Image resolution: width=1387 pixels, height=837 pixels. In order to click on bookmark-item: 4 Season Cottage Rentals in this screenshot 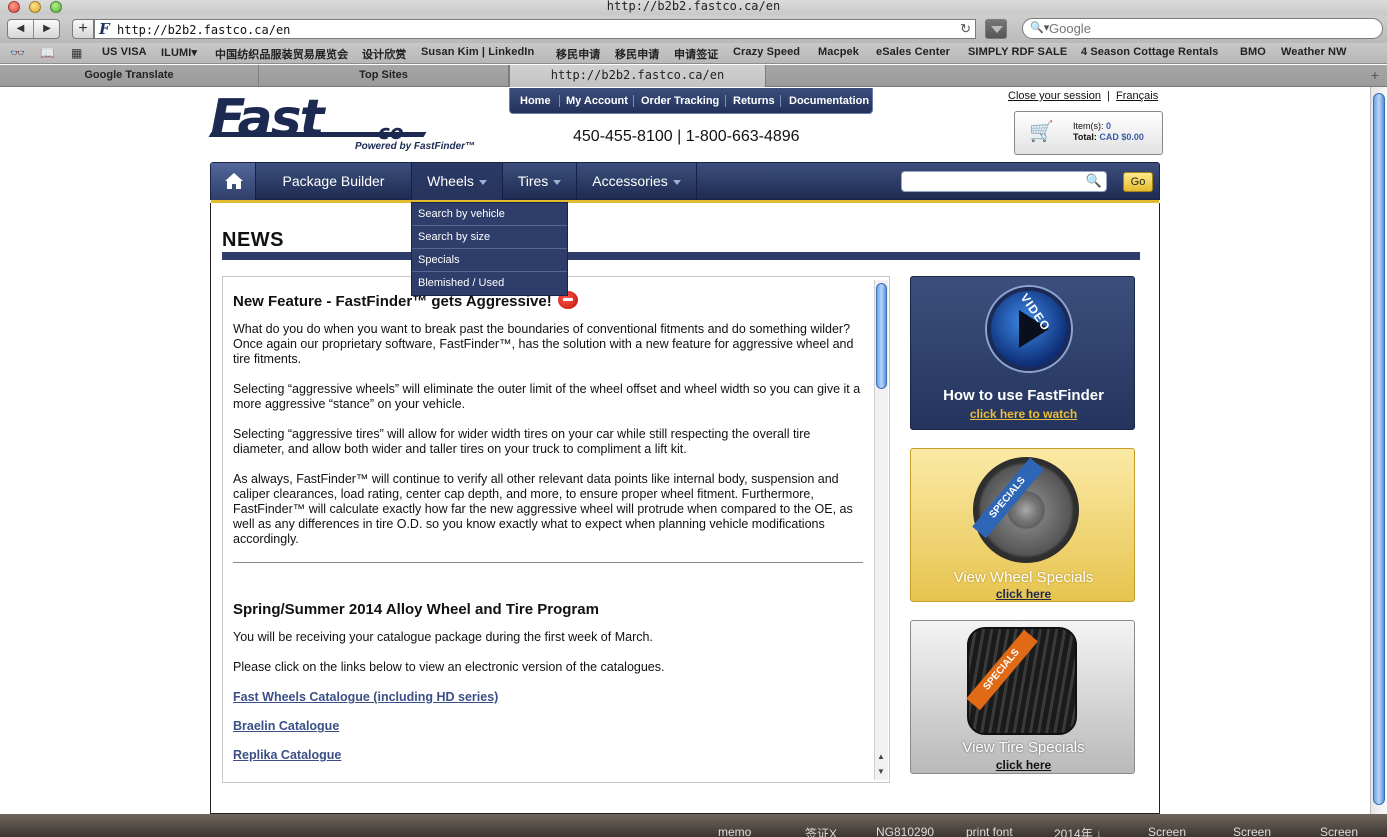, I will do `click(1150, 52)`.